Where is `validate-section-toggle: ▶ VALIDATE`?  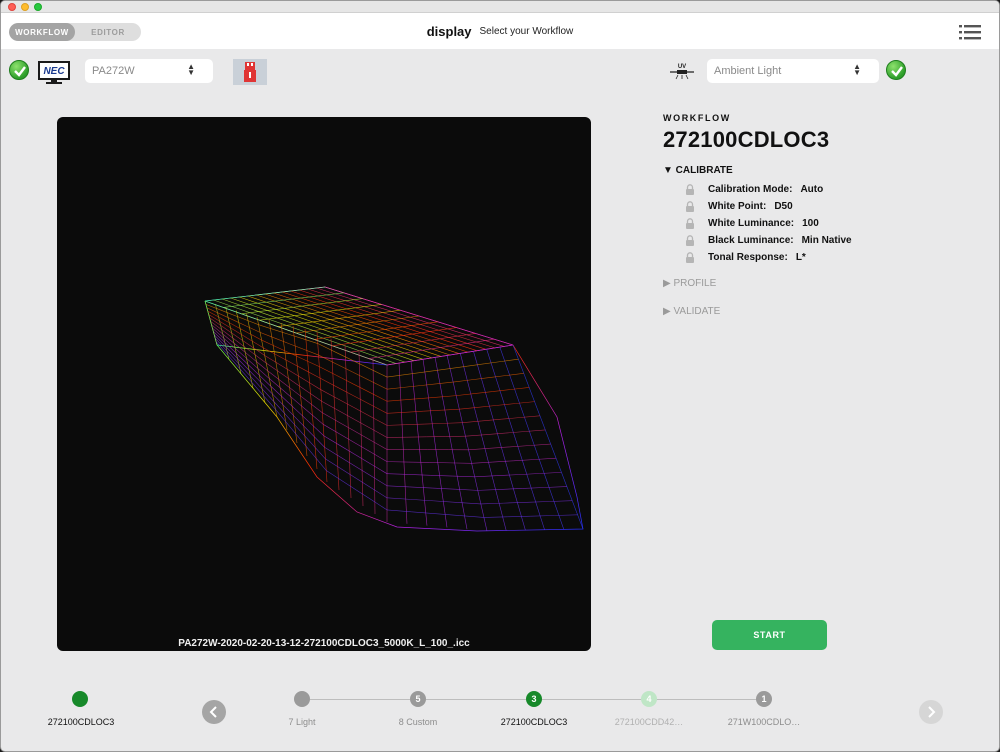
validate-section-toggle: ▶ VALIDATE is located at coordinates (813, 311).